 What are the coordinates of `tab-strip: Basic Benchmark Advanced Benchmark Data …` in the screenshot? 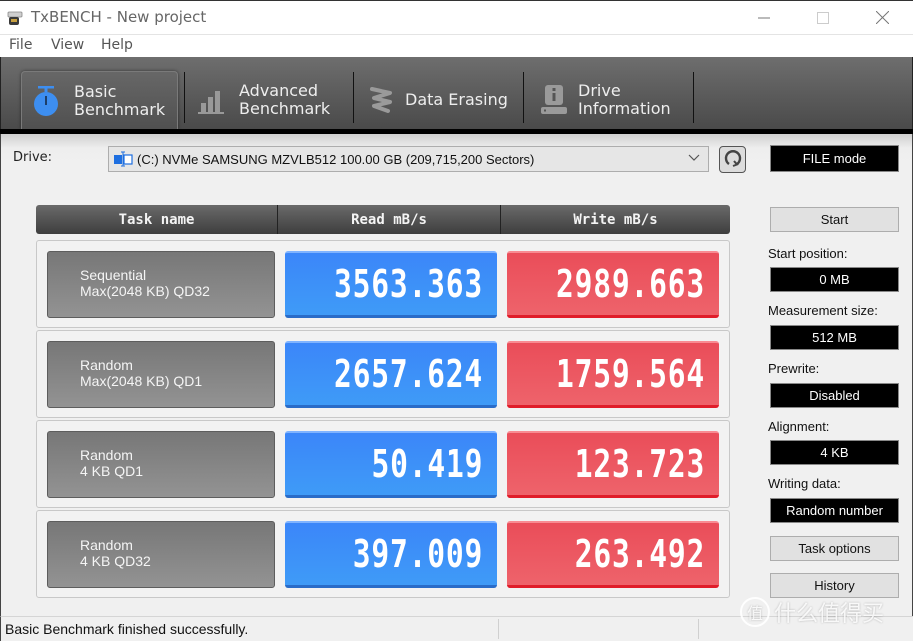 It's located at (456, 93).